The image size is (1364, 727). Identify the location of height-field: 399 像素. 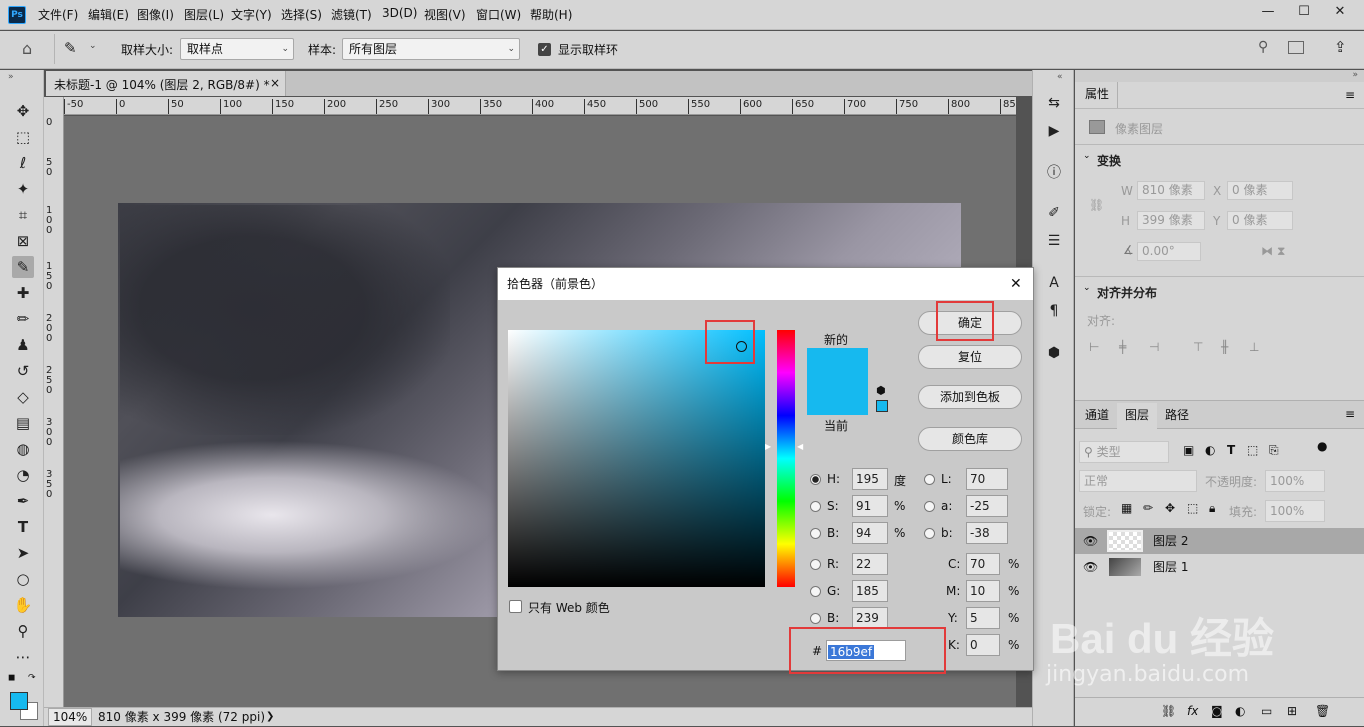
(1171, 220).